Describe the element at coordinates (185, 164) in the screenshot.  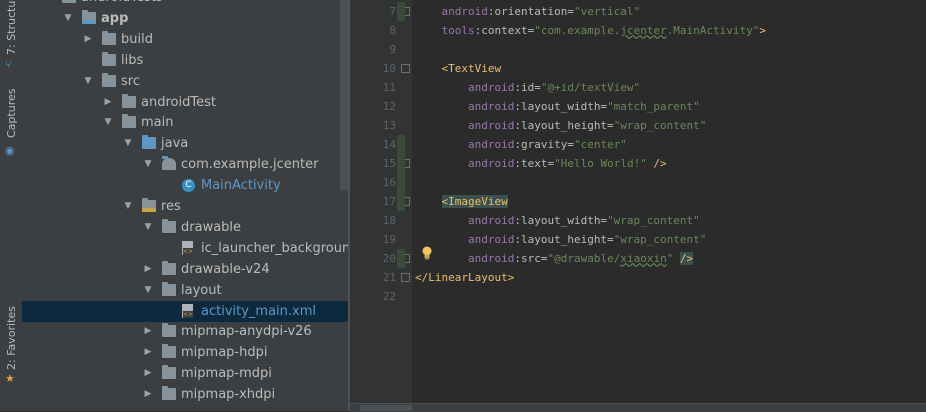
I see `tree-item: ▼ com.example.jcenter` at that location.